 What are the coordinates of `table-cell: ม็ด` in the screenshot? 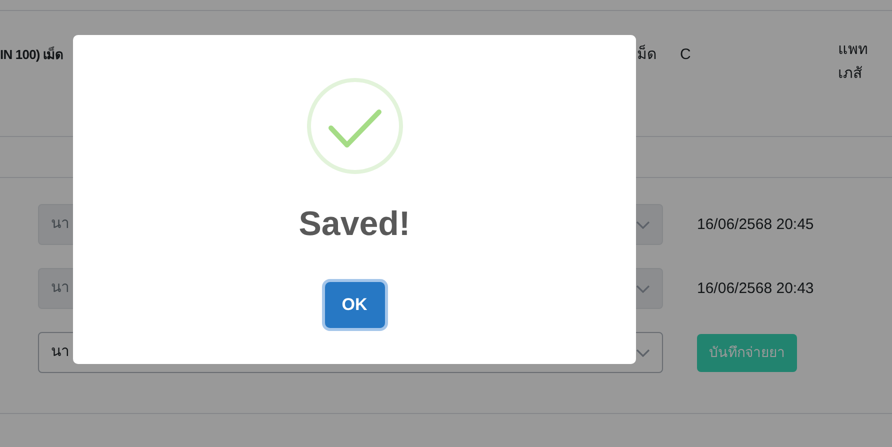 It's located at (647, 54).